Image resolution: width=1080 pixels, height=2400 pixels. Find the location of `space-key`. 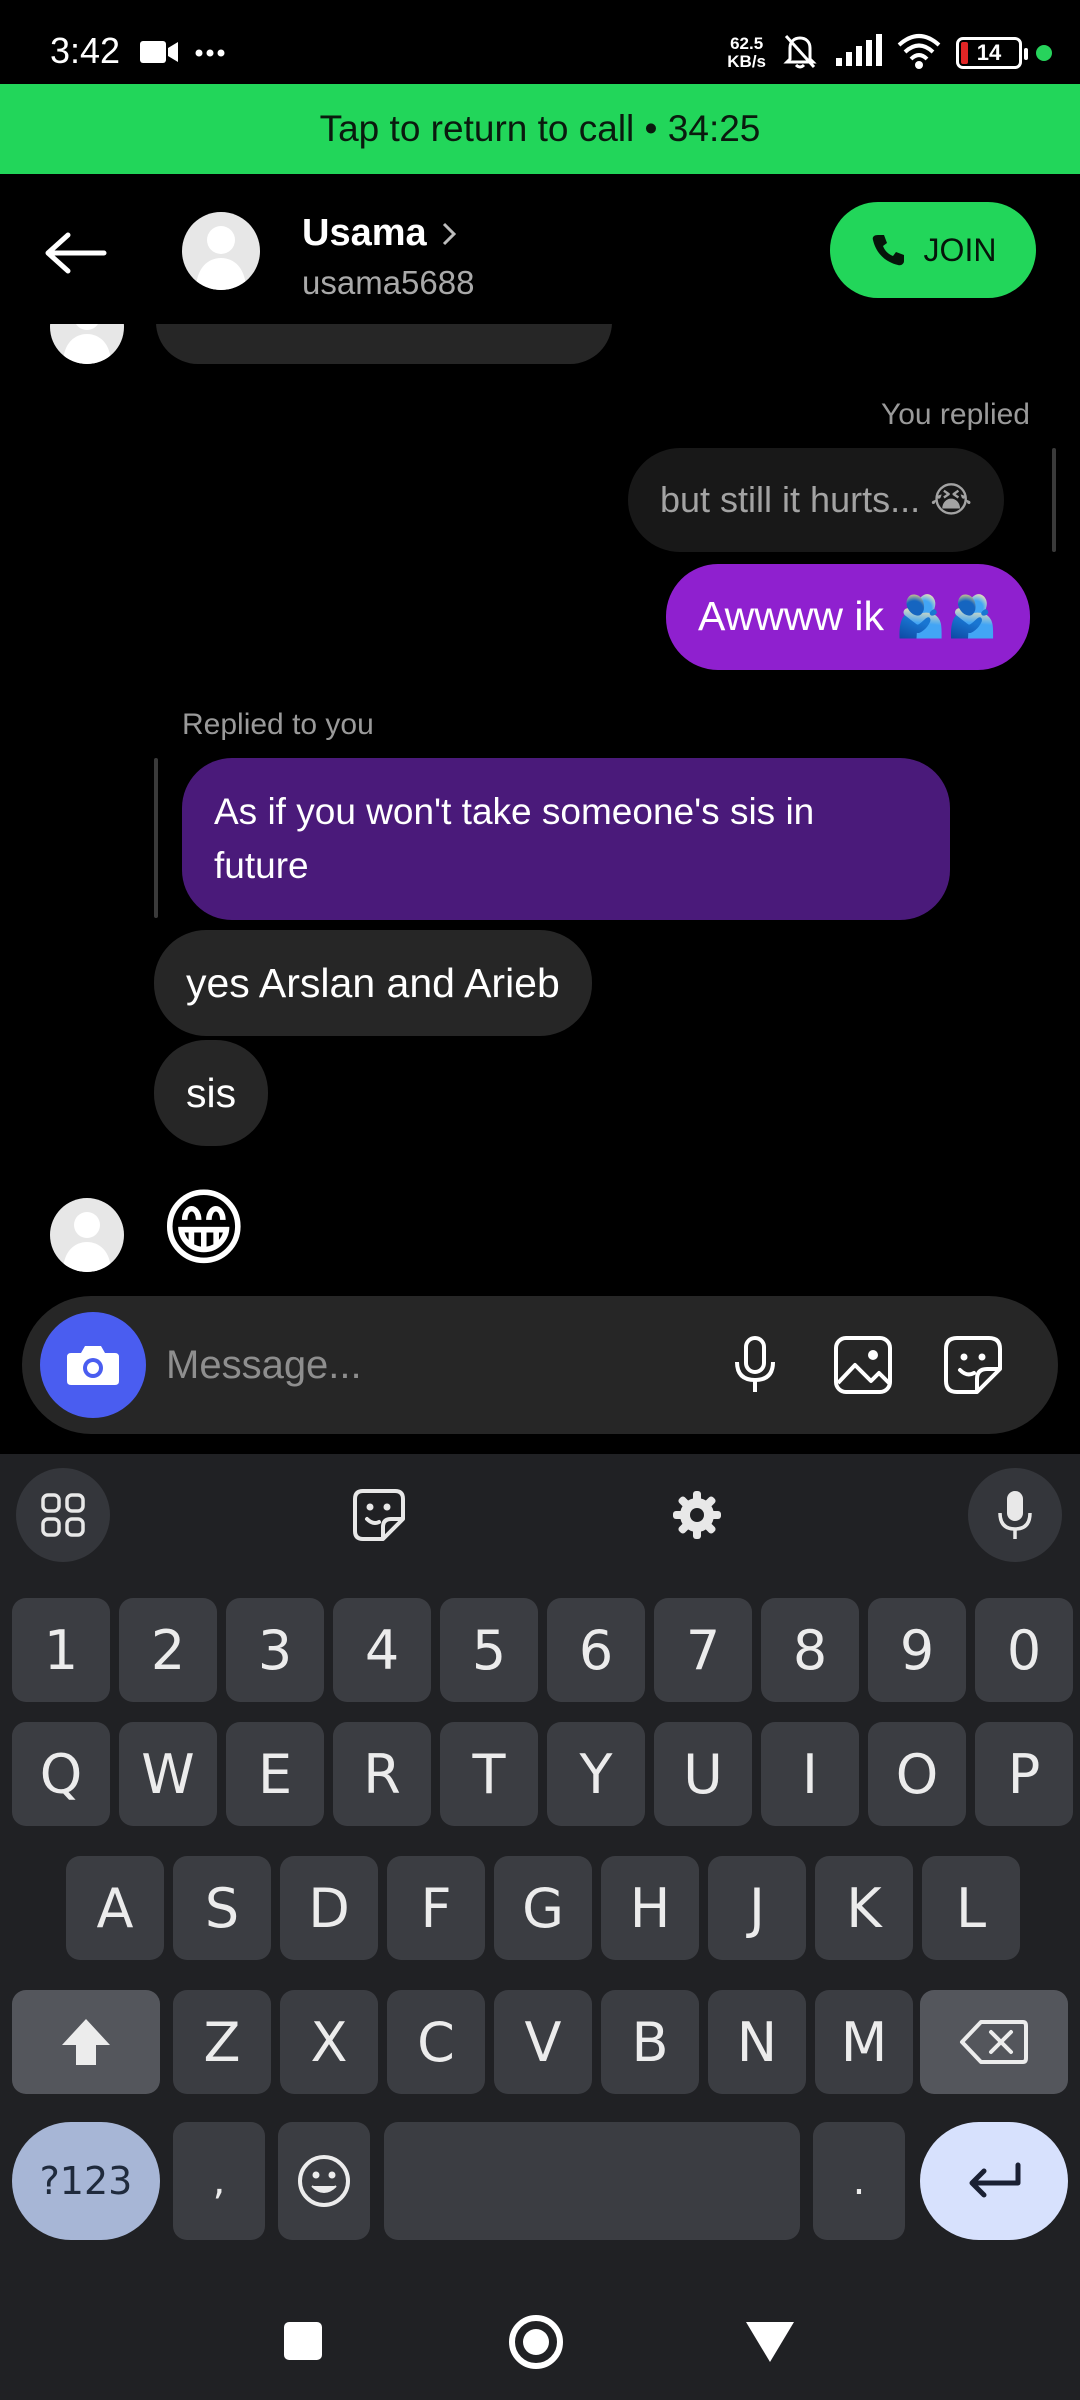

space-key is located at coordinates (592, 2181).